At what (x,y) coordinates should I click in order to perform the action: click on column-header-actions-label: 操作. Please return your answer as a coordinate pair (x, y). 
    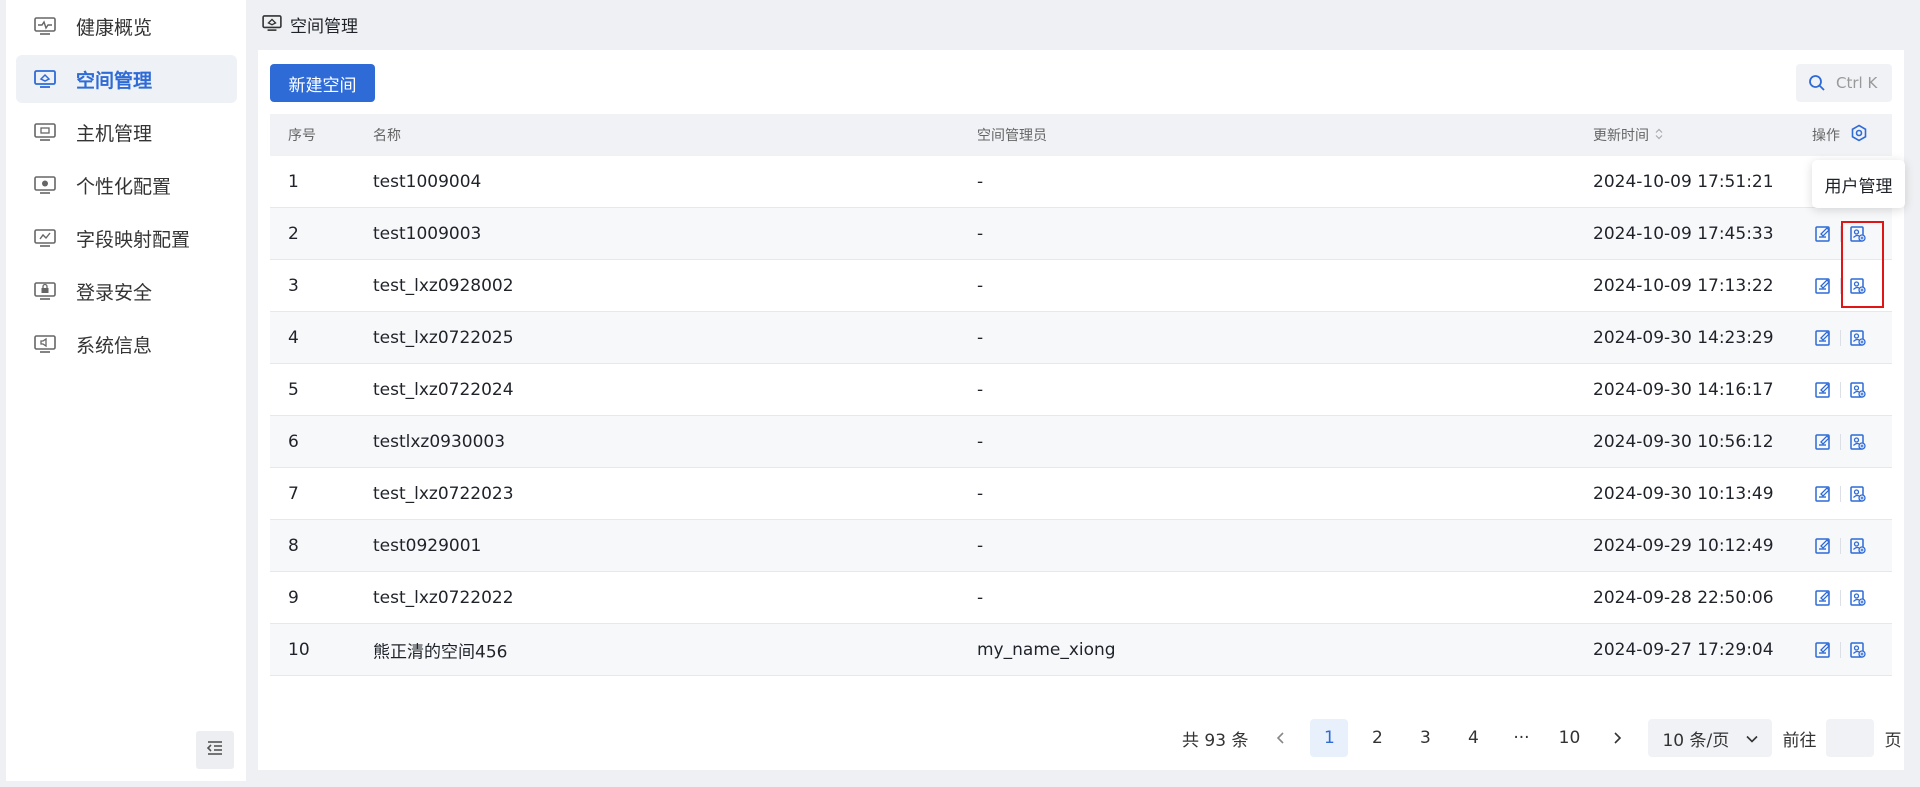
    Looking at the image, I should click on (1826, 136).